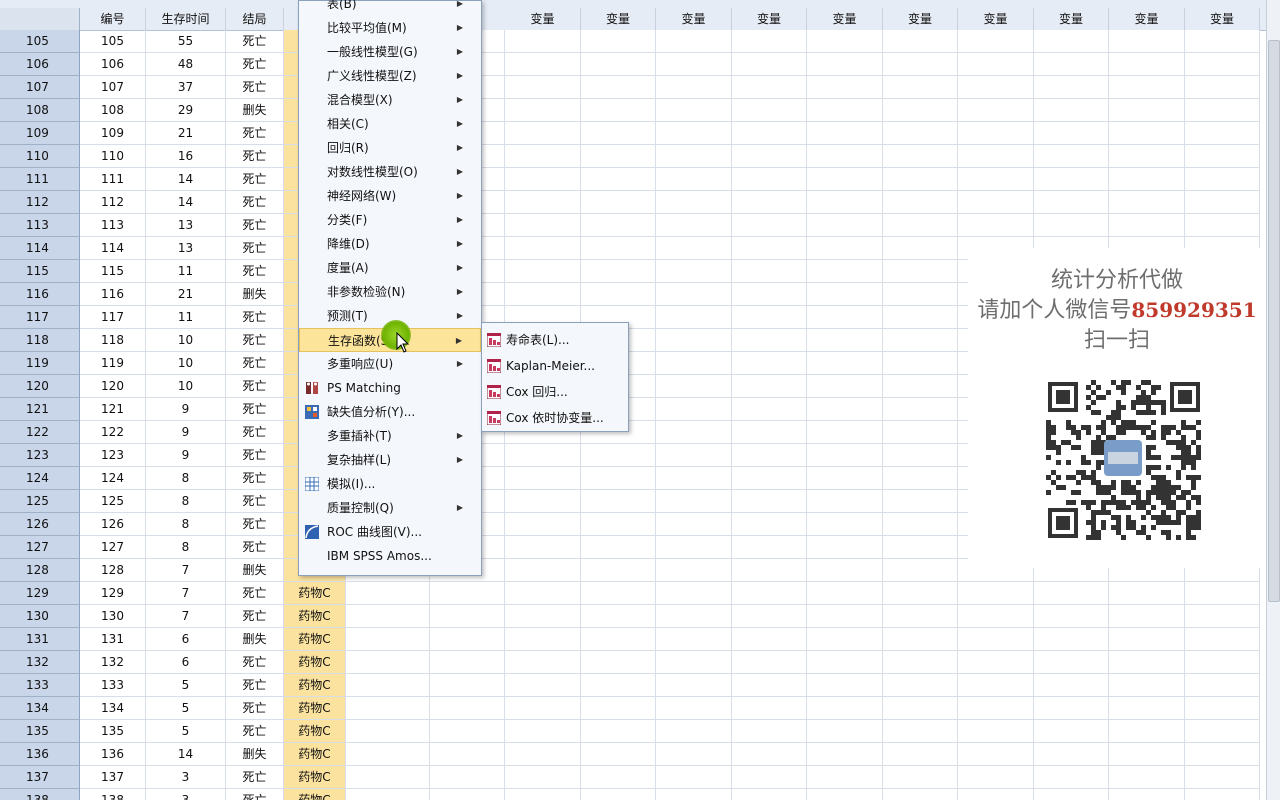 This screenshot has width=1280, height=800. I want to click on cell-id: 131, so click(113, 639).